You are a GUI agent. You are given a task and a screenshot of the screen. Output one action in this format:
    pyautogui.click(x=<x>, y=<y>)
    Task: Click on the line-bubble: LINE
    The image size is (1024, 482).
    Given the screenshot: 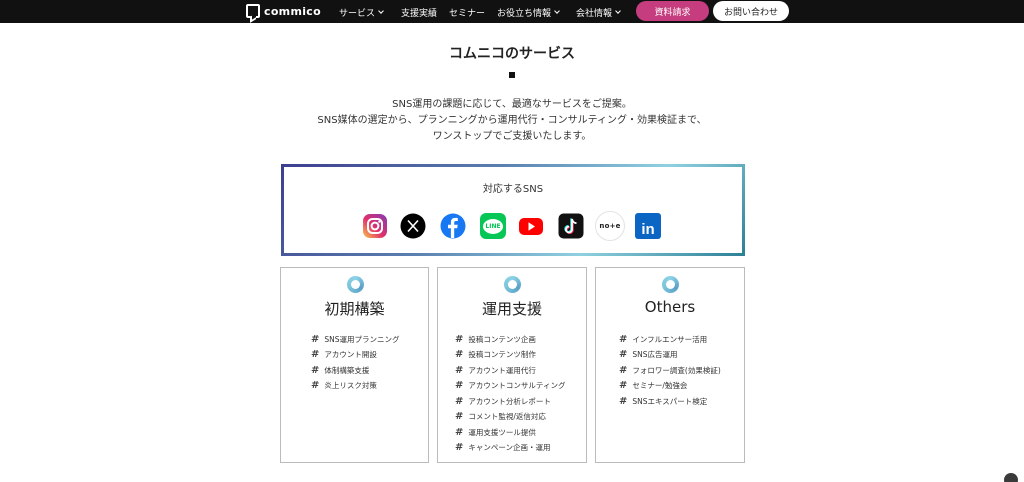 What is the action you would take?
    pyautogui.click(x=493, y=226)
    